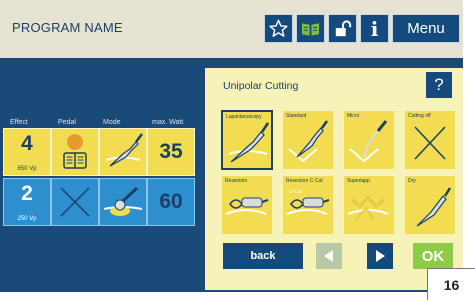 This screenshot has height=300, width=475. I want to click on mode-tile-micro: Micro, so click(369, 140).